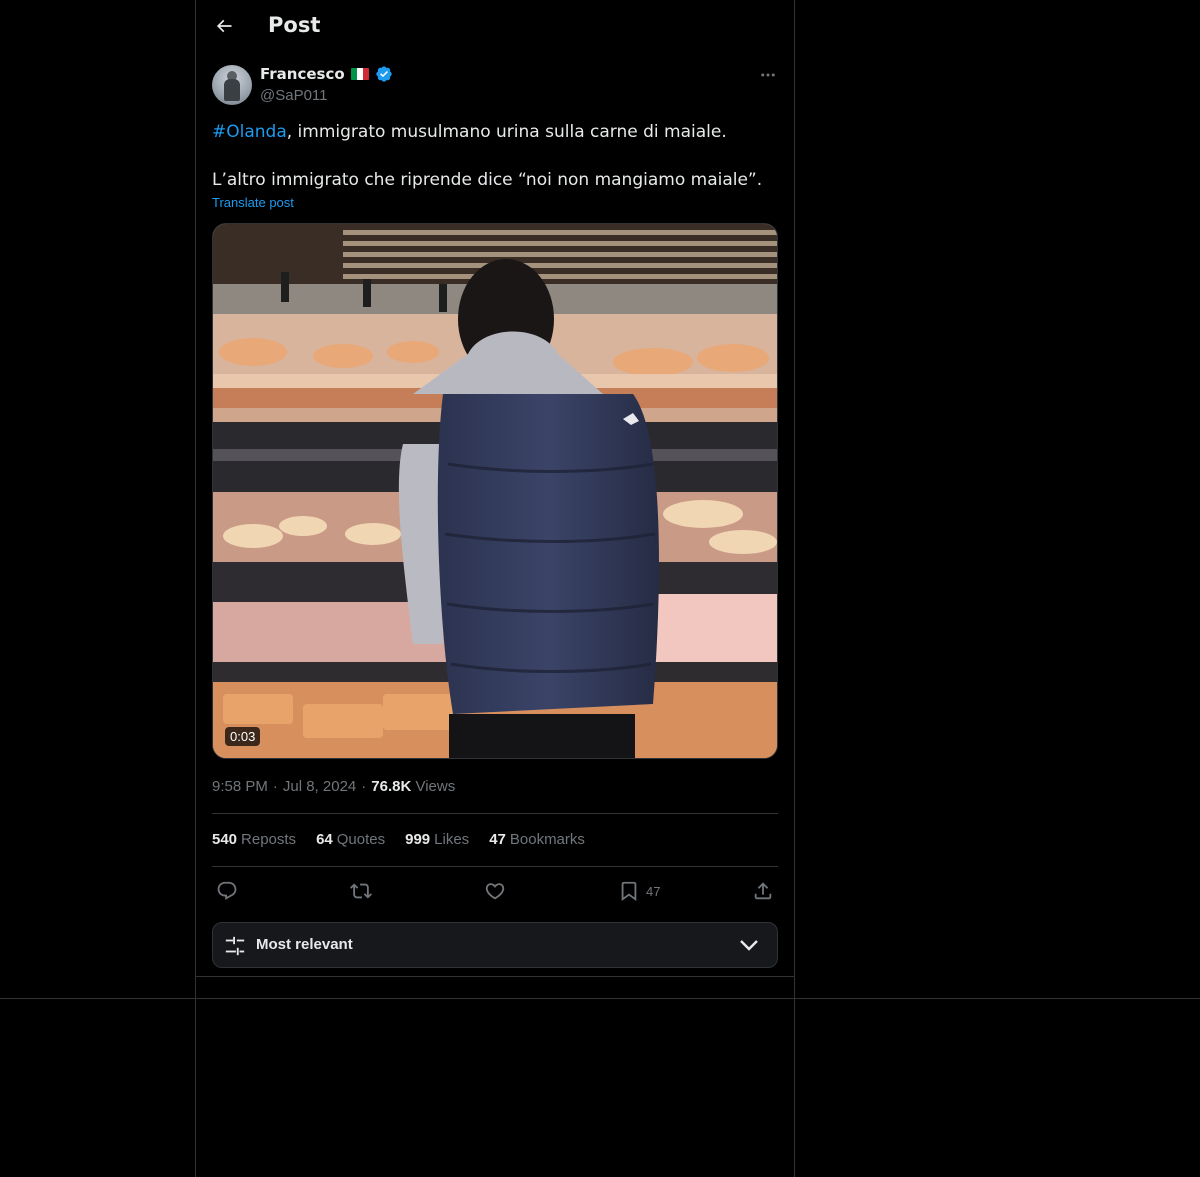 The height and width of the screenshot is (1177, 1200). What do you see at coordinates (195, 588) in the screenshot?
I see `column-border-left` at bounding box center [195, 588].